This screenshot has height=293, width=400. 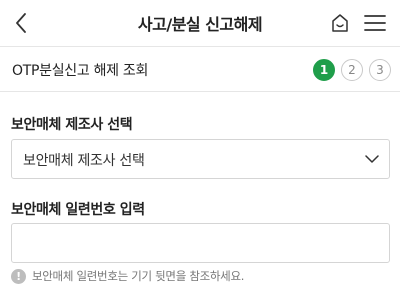 I want to click on hint-text: 보안매체 일련번호는 기기 뒷면을 참조하세요., so click(x=138, y=276).